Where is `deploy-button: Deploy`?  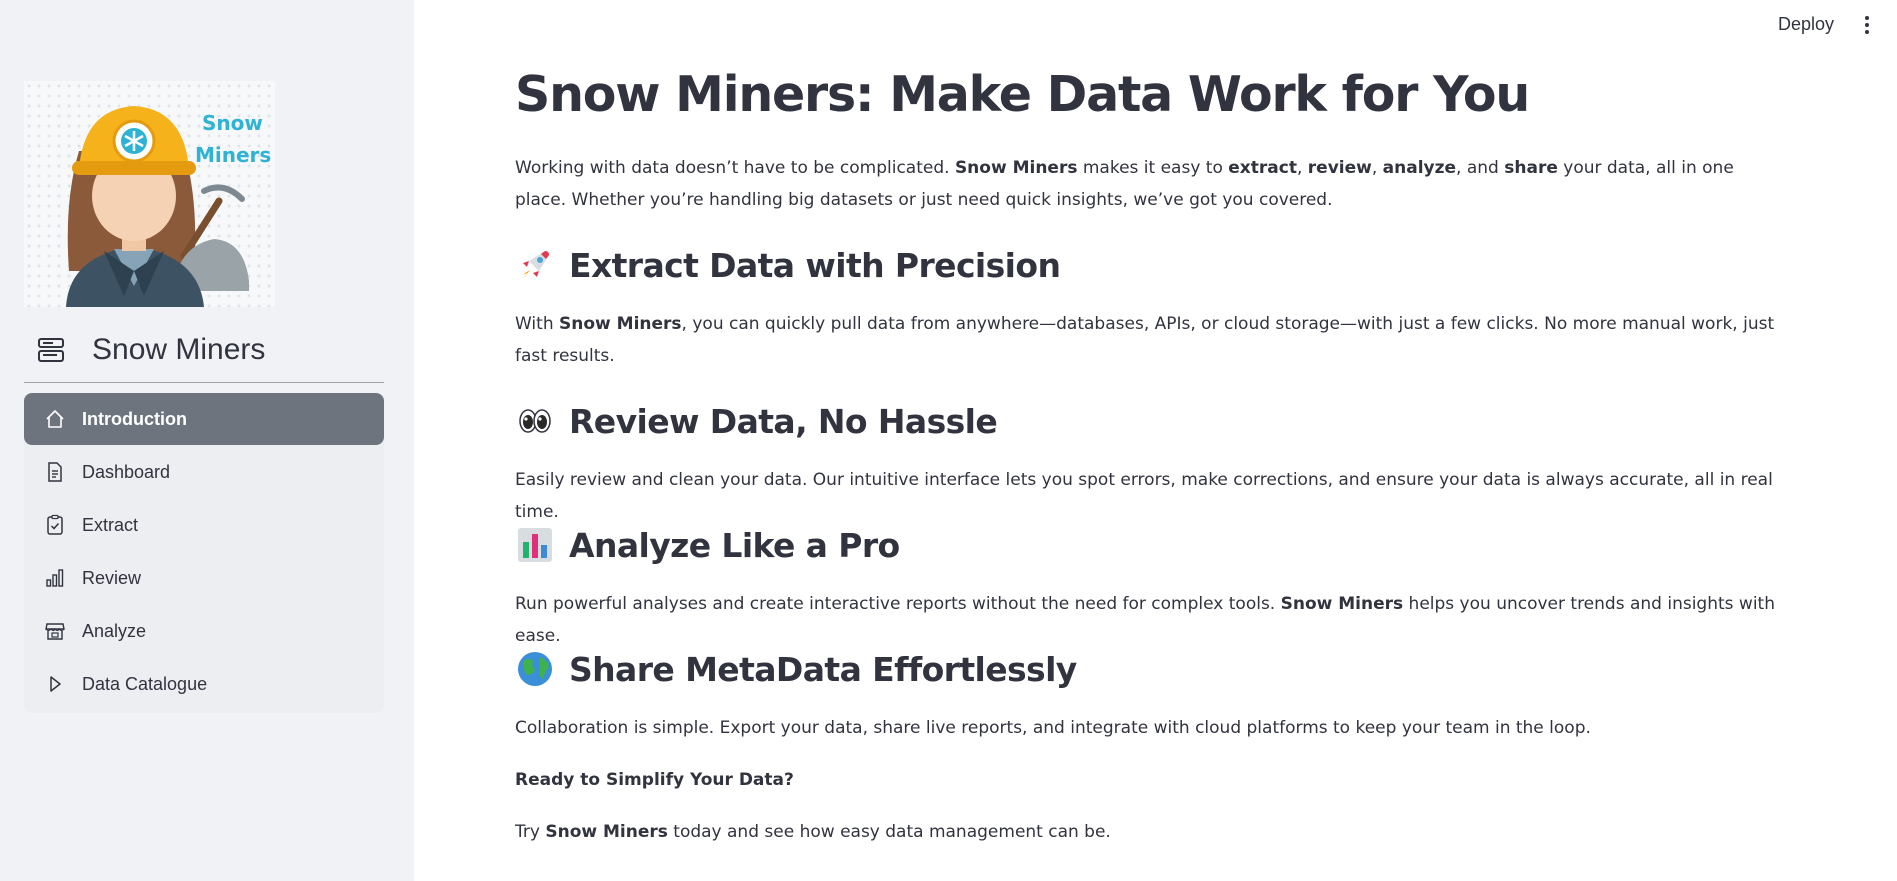
deploy-button: Deploy is located at coordinates (1806, 24).